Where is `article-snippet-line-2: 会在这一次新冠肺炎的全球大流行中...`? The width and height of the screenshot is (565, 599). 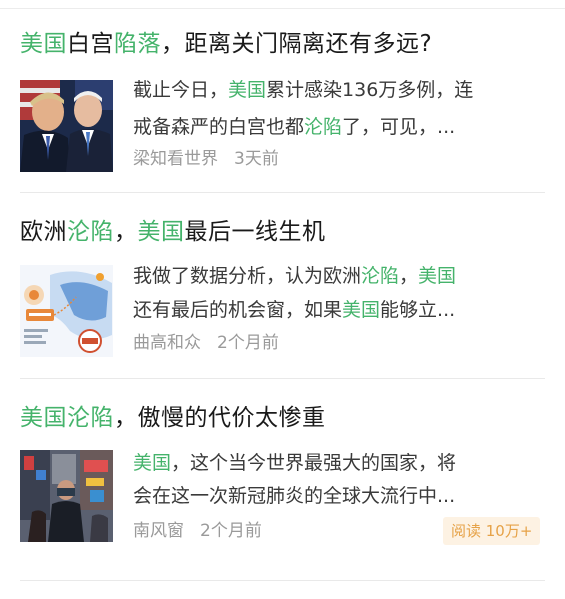 article-snippet-line-2: 会在这一次新冠肺炎的全球大流行中... is located at coordinates (294, 496).